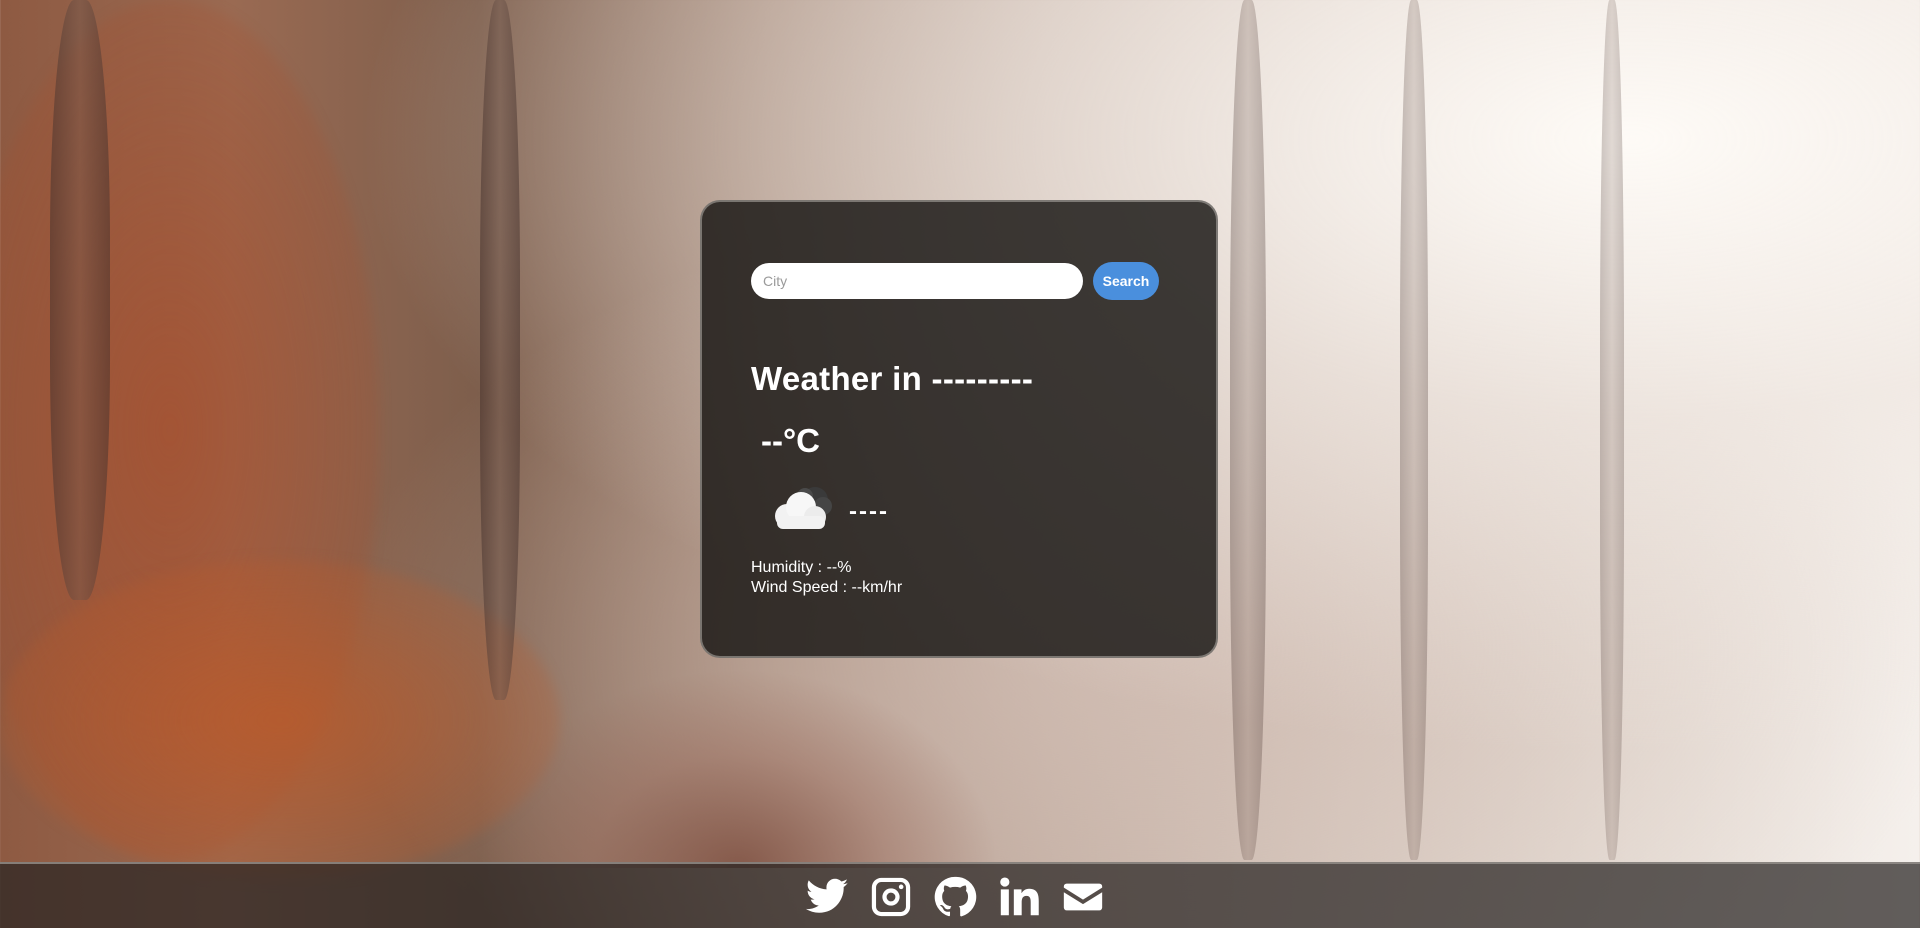  I want to click on search-bar: Search, so click(983, 281).